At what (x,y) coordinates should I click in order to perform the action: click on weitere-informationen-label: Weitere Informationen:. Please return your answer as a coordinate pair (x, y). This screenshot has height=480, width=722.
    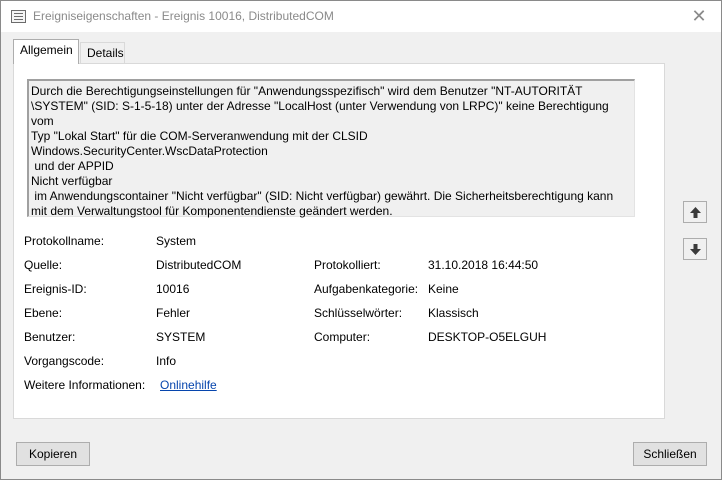
    Looking at the image, I should click on (85, 385).